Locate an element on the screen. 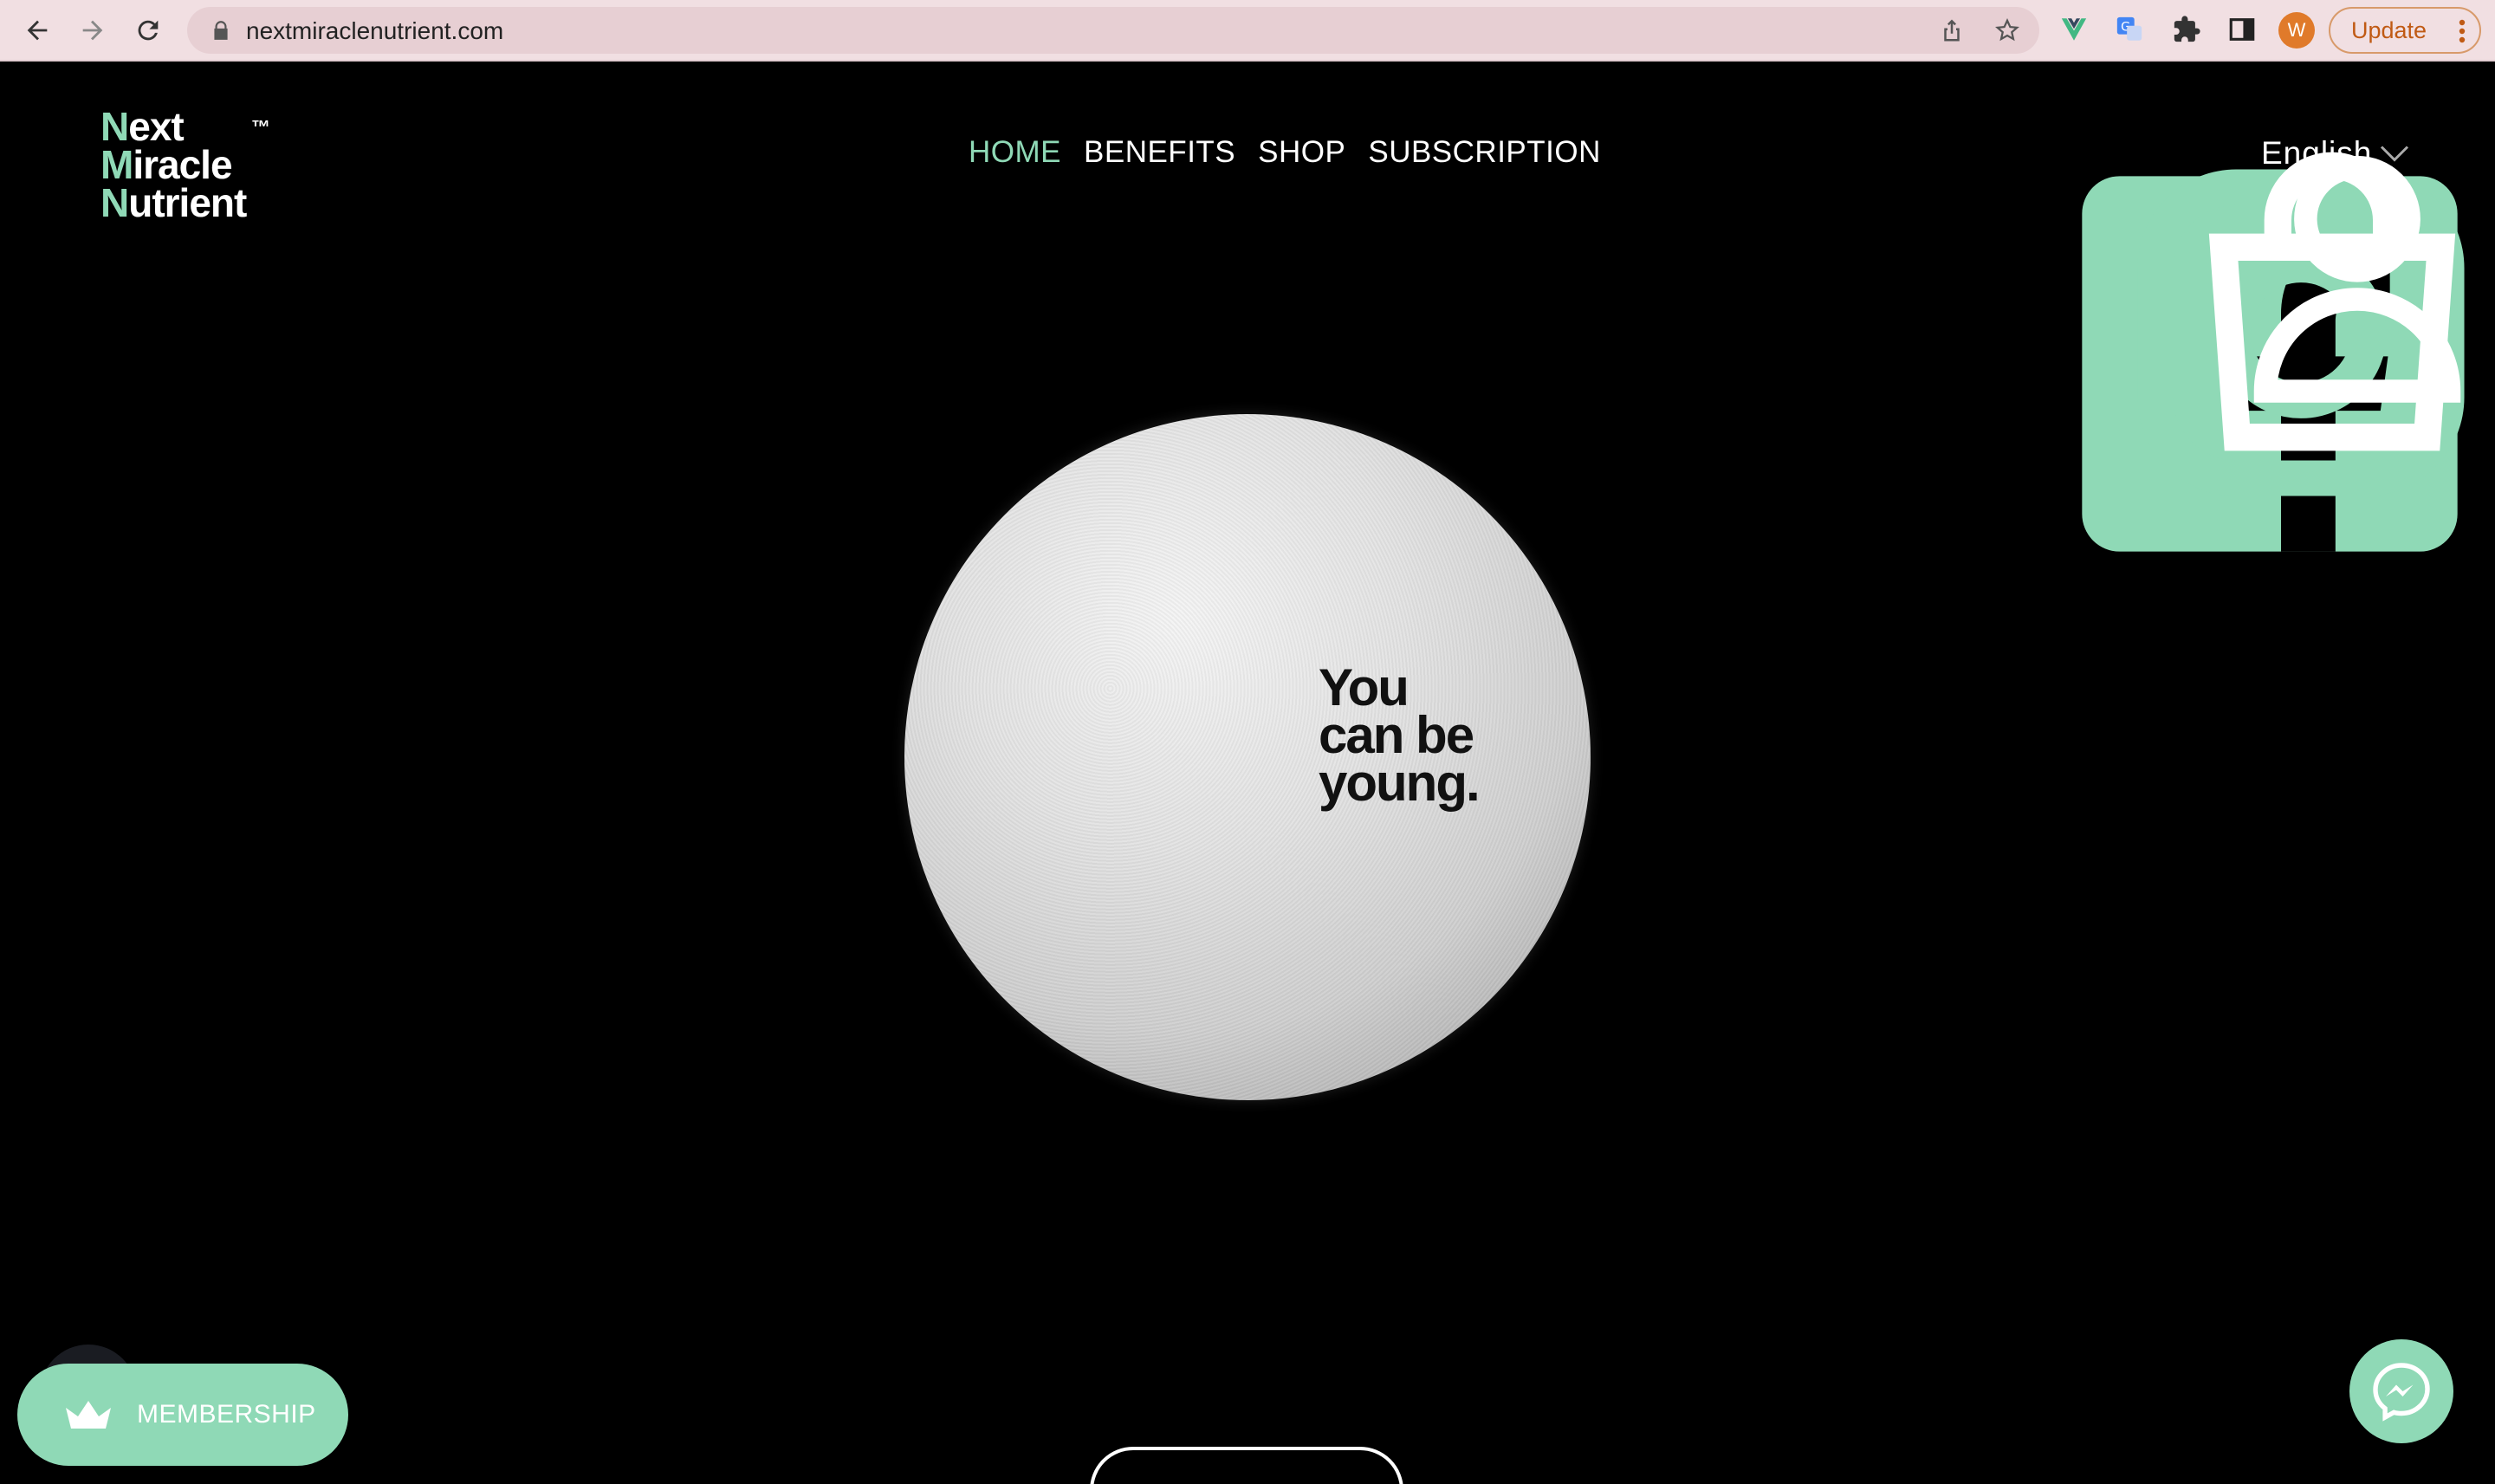  messenger-chat-button is located at coordinates (2401, 1391).